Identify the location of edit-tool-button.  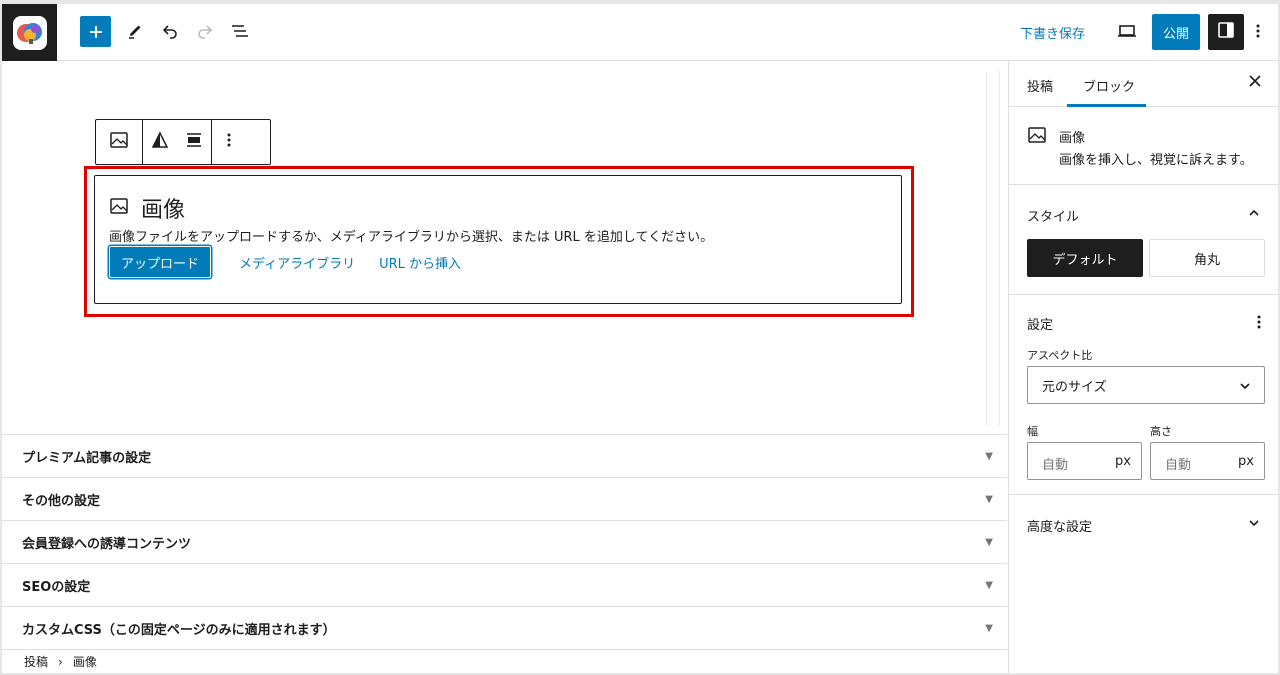
(135, 33).